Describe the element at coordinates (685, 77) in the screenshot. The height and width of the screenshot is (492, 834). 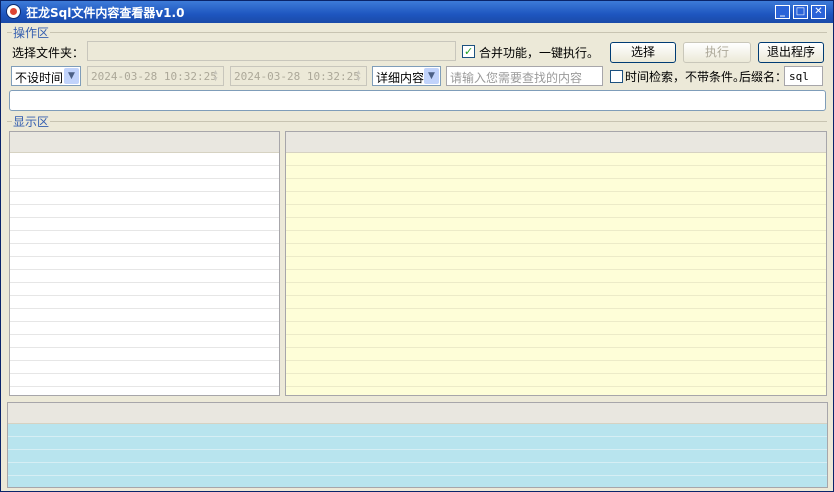
I see `time-search-label: 时间检索，不带条件。` at that location.